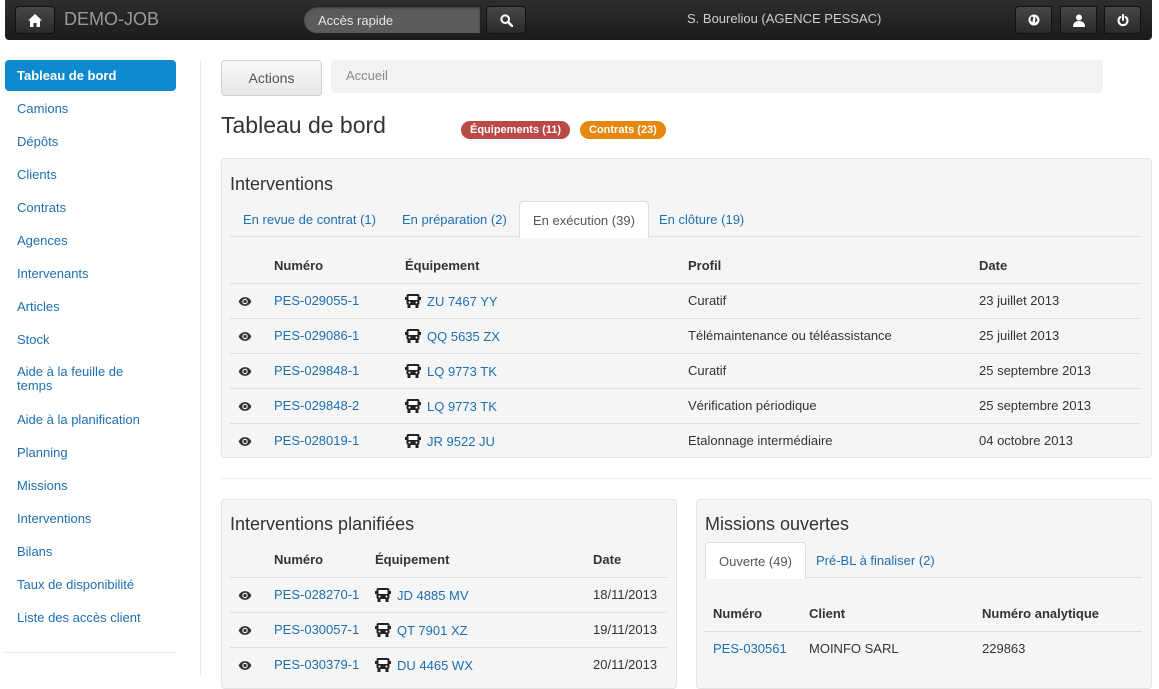 The image size is (1159, 689). What do you see at coordinates (630, 664) in the screenshot?
I see `date-cell: 20/11/2013` at bounding box center [630, 664].